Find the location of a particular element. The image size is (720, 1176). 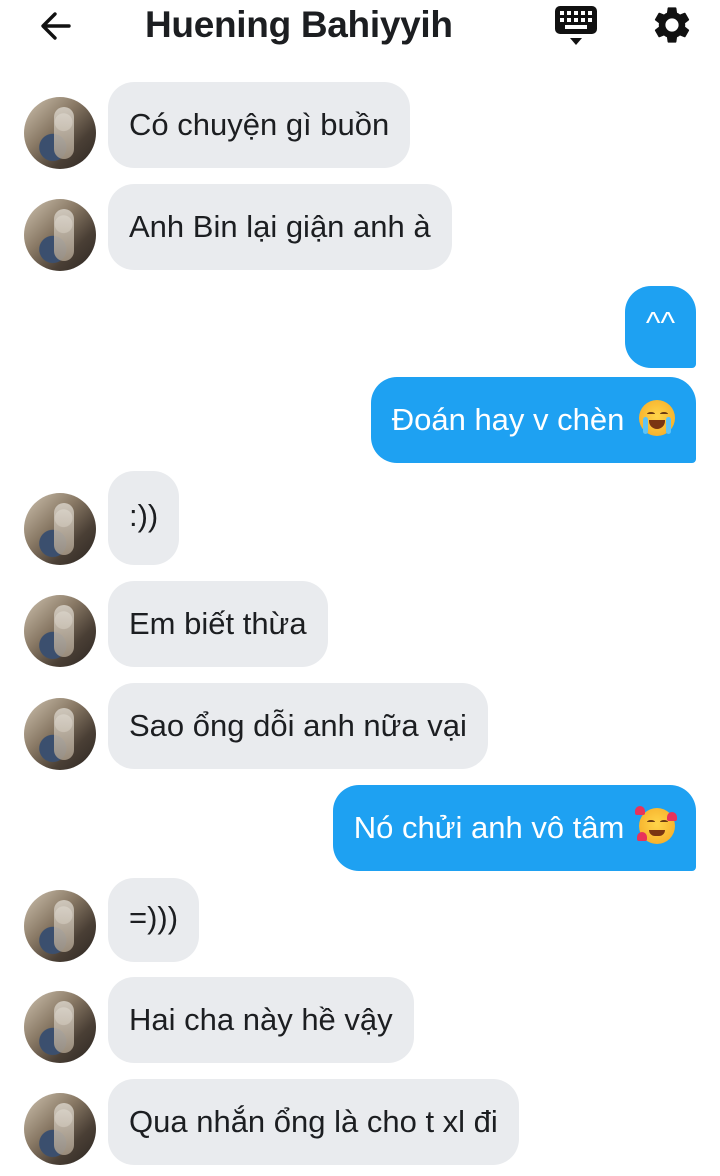

message-row: Đoán hay v chèn is located at coordinates (360, 420).